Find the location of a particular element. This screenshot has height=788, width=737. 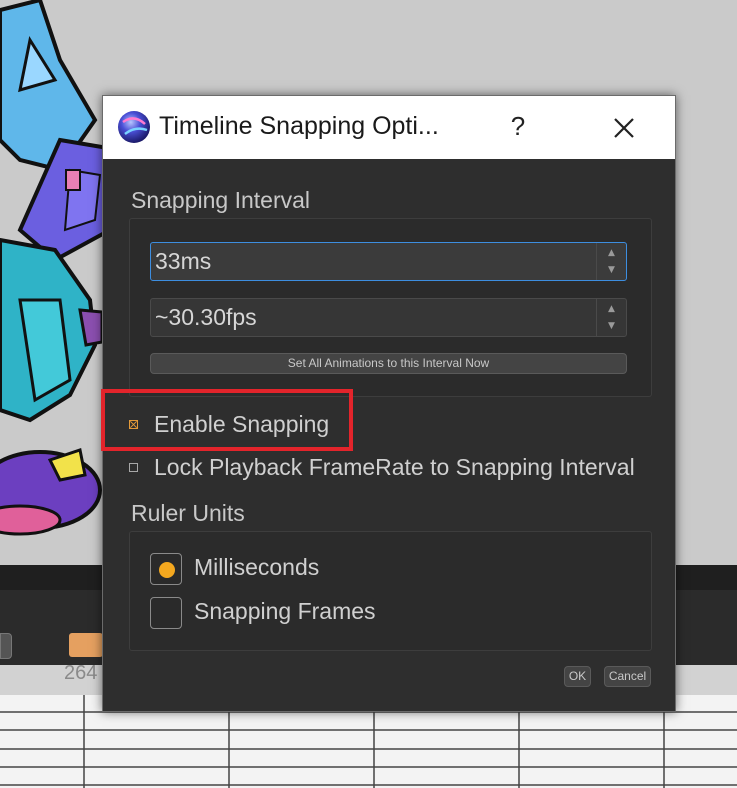

cancel-button: Cancel is located at coordinates (627, 676).